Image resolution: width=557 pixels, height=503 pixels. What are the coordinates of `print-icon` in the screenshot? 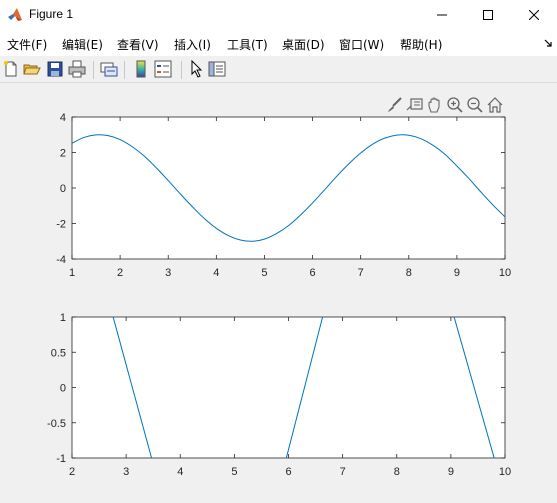 It's located at (77, 69).